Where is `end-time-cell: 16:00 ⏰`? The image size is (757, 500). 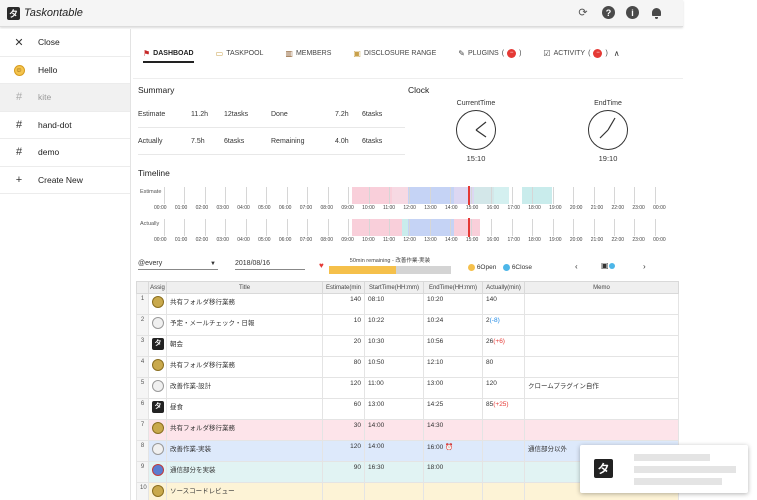 end-time-cell: 16:00 ⏰ is located at coordinates (453, 451).